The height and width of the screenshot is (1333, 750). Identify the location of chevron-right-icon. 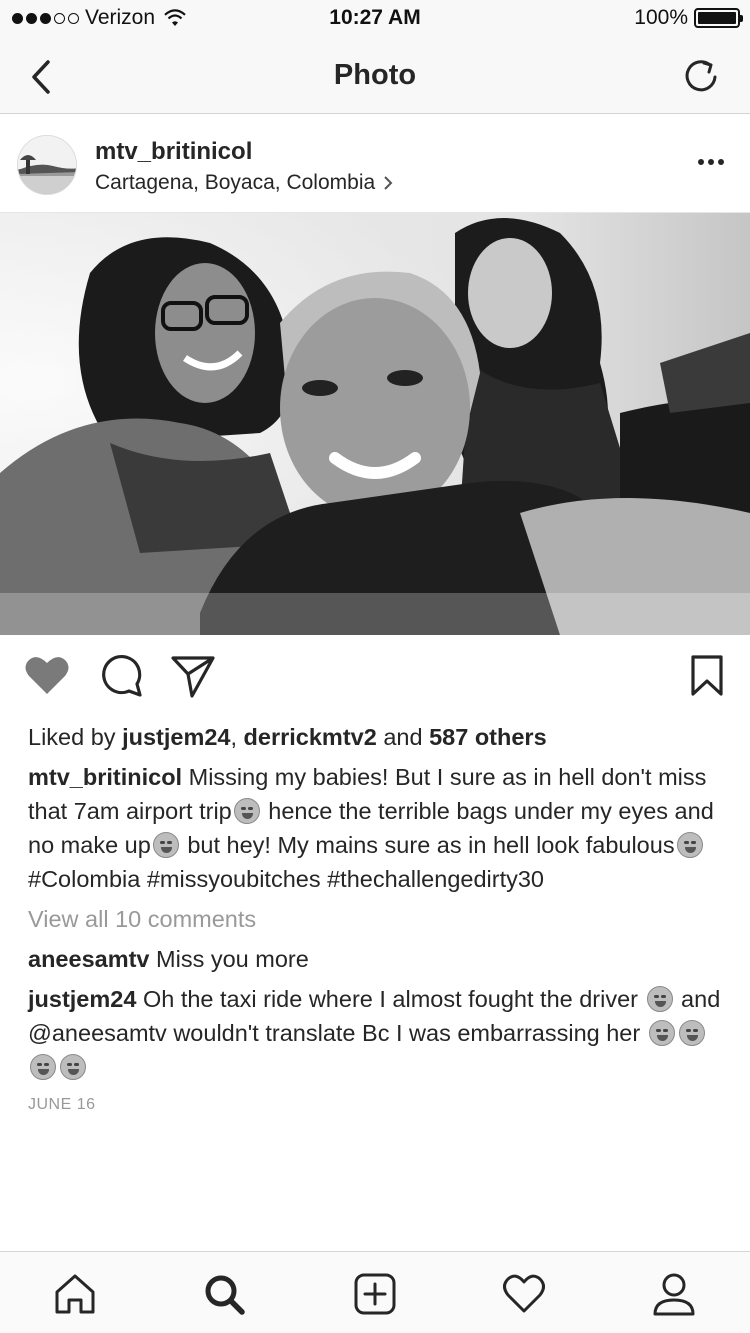
(388, 183).